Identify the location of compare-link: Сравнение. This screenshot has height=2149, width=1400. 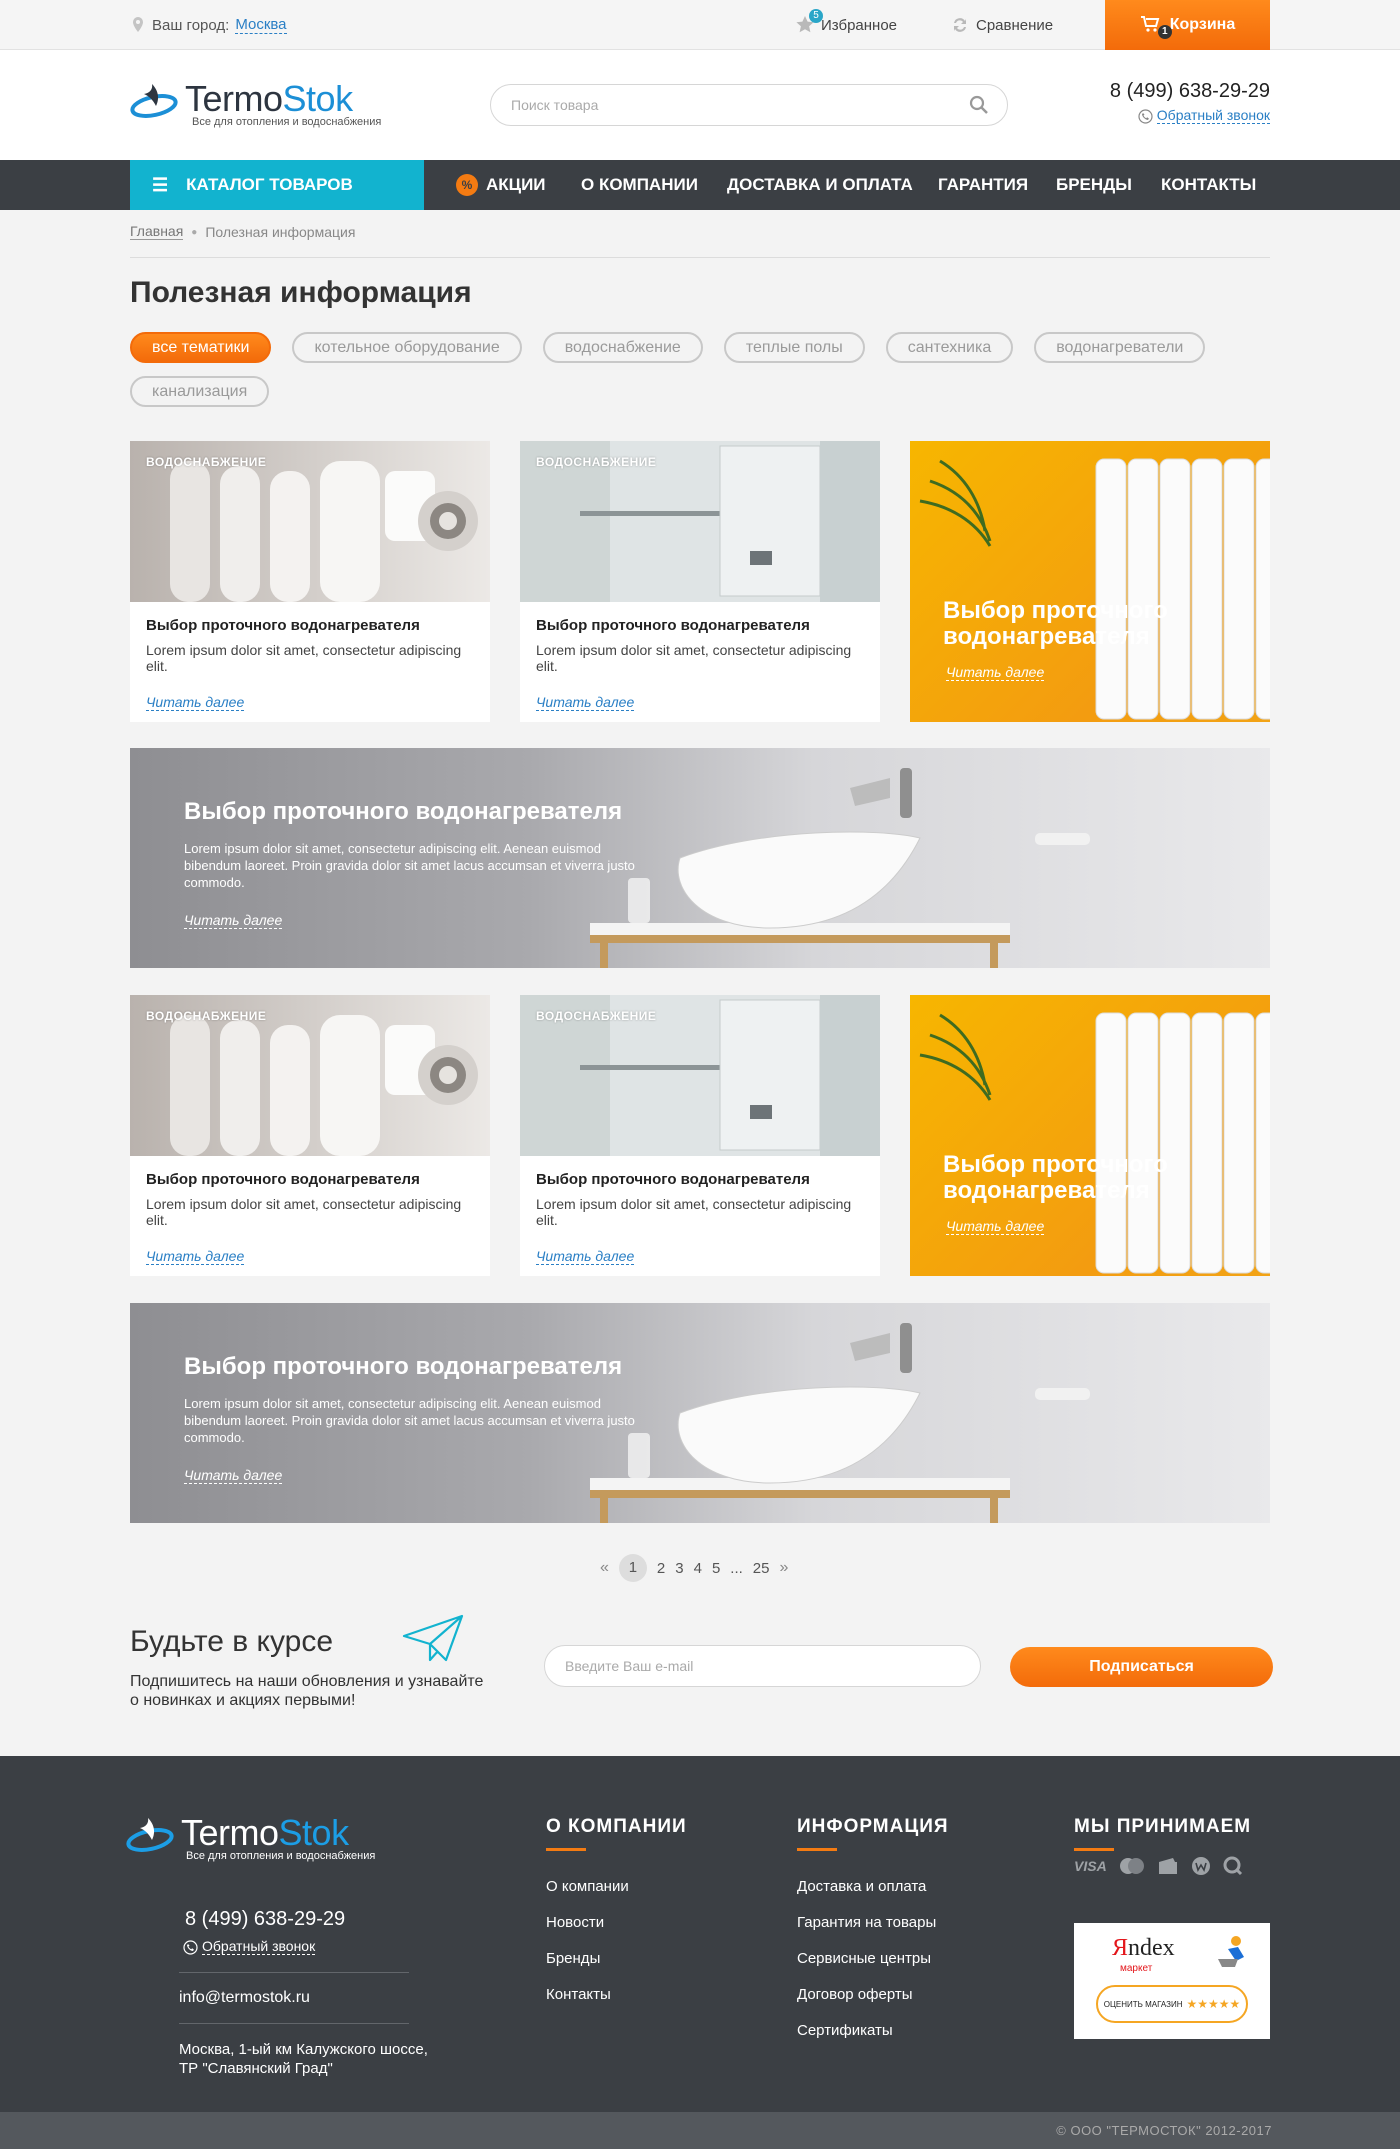
(1001, 25).